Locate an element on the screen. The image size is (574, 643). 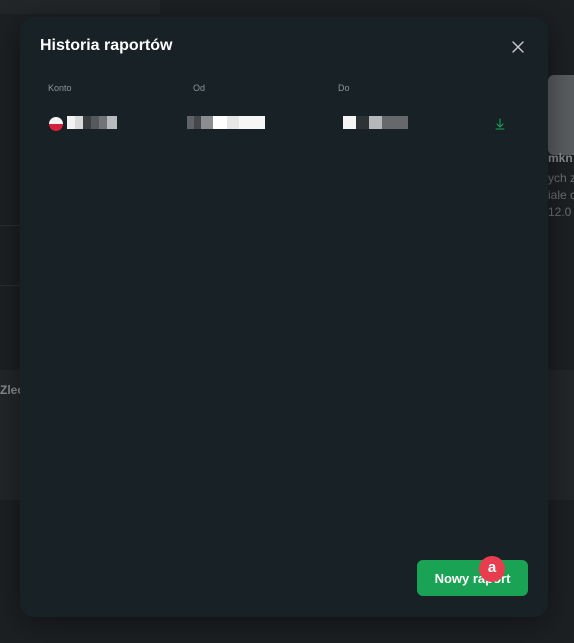
column-header-to: Do is located at coordinates (344, 88).